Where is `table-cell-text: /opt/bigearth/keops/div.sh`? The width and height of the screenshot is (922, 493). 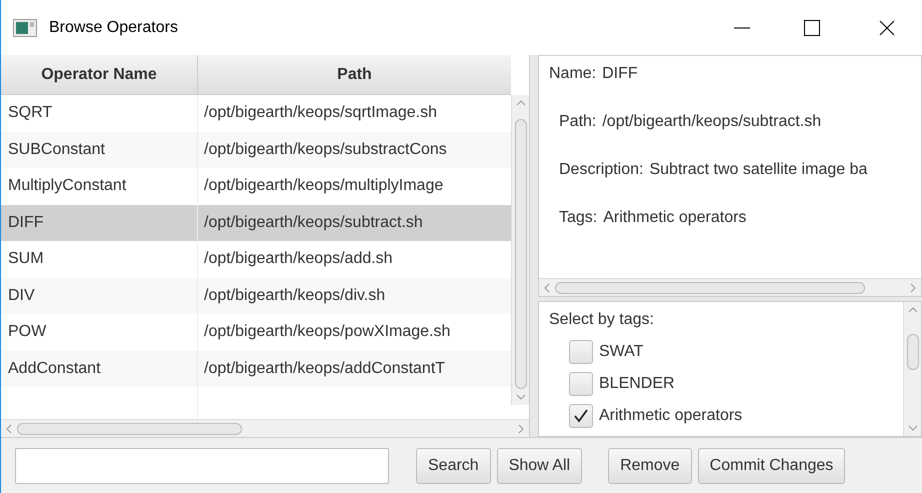
table-cell-text: /opt/bigearth/keops/div.sh is located at coordinates (294, 296).